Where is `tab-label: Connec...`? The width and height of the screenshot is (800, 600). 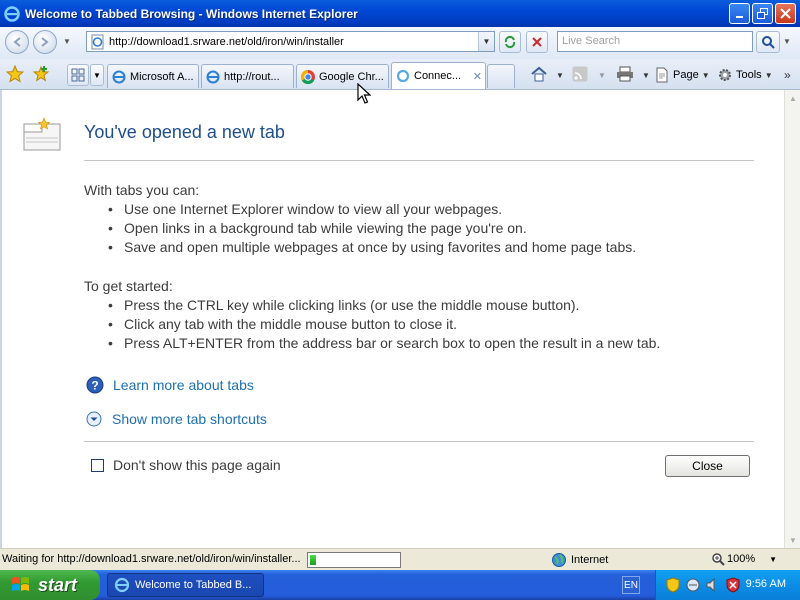 tab-label: Connec... is located at coordinates (438, 76).